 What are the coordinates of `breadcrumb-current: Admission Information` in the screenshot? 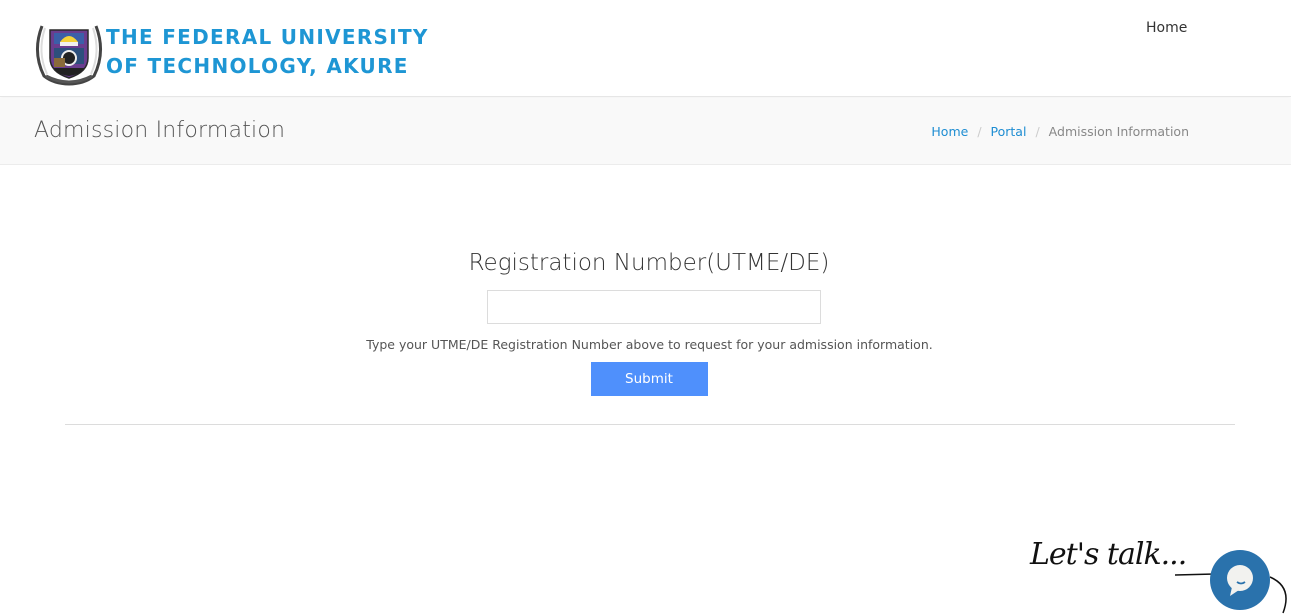 It's located at (1118, 131).